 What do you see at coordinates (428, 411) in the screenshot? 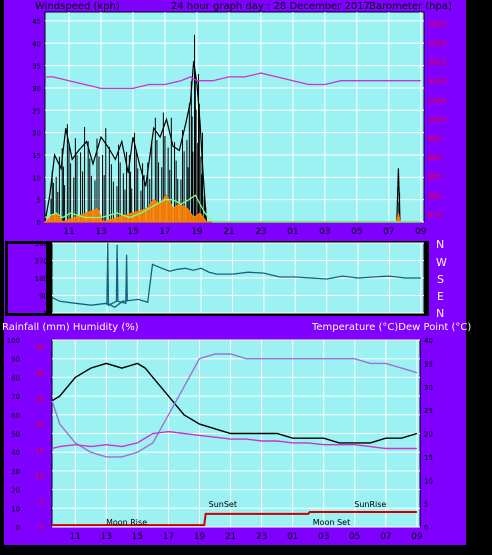
I see `temp-ytick-25: 25` at bounding box center [428, 411].